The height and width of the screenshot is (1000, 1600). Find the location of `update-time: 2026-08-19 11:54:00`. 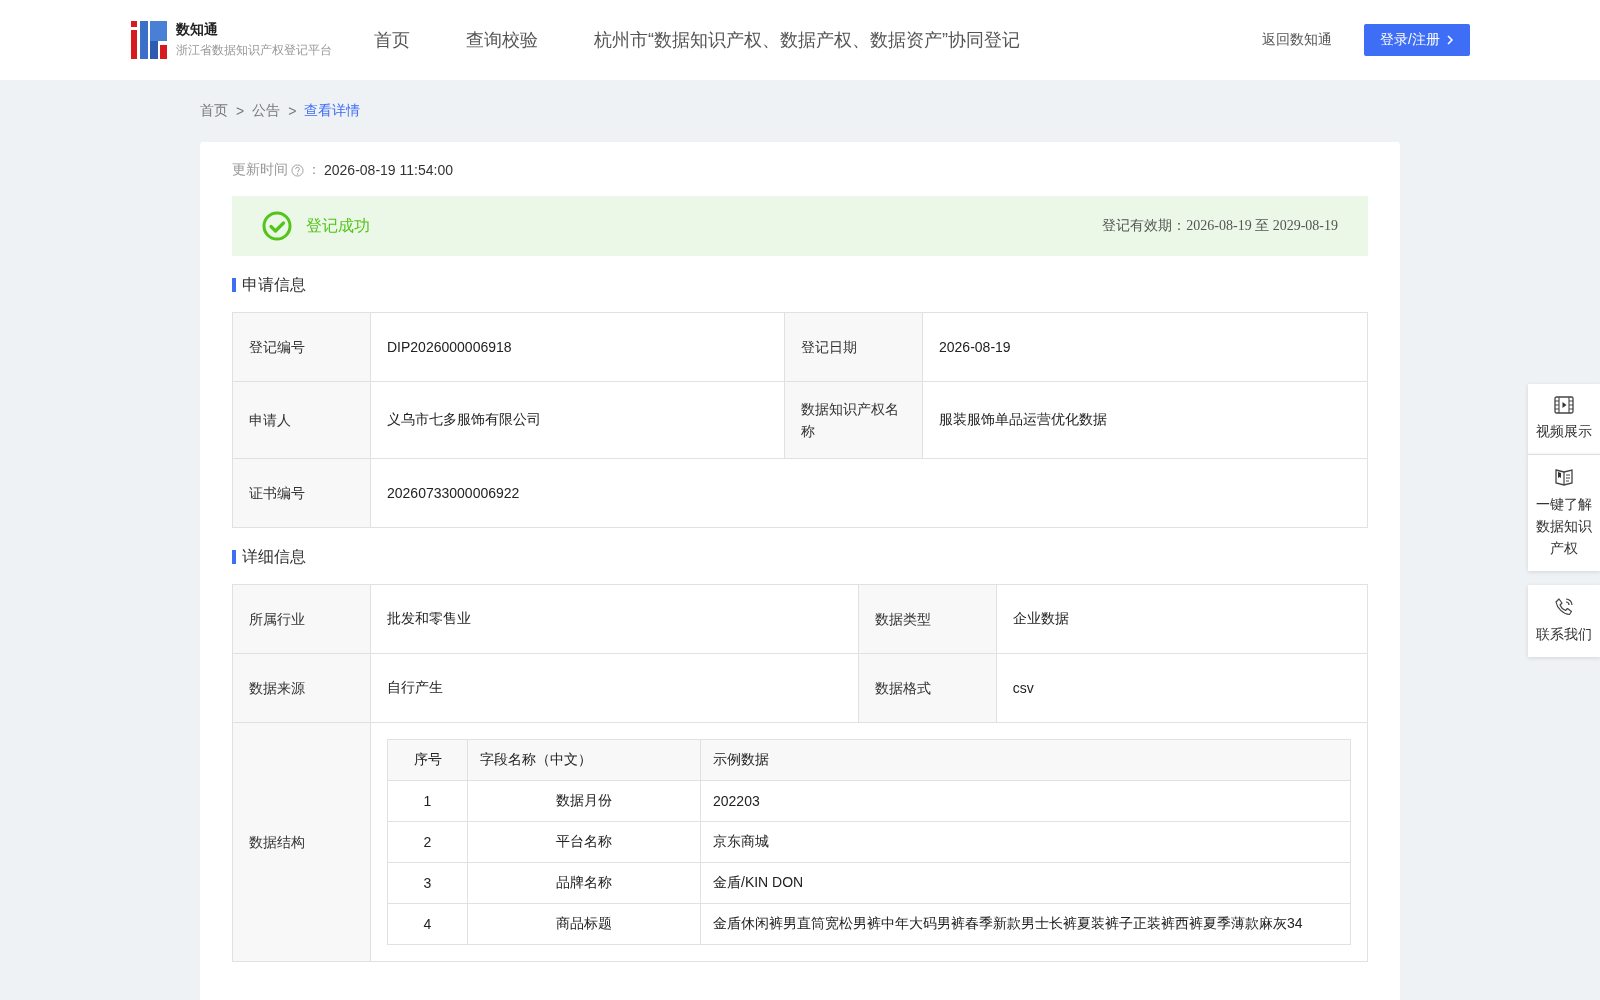

update-time: 2026-08-19 11:54:00 is located at coordinates (388, 170).